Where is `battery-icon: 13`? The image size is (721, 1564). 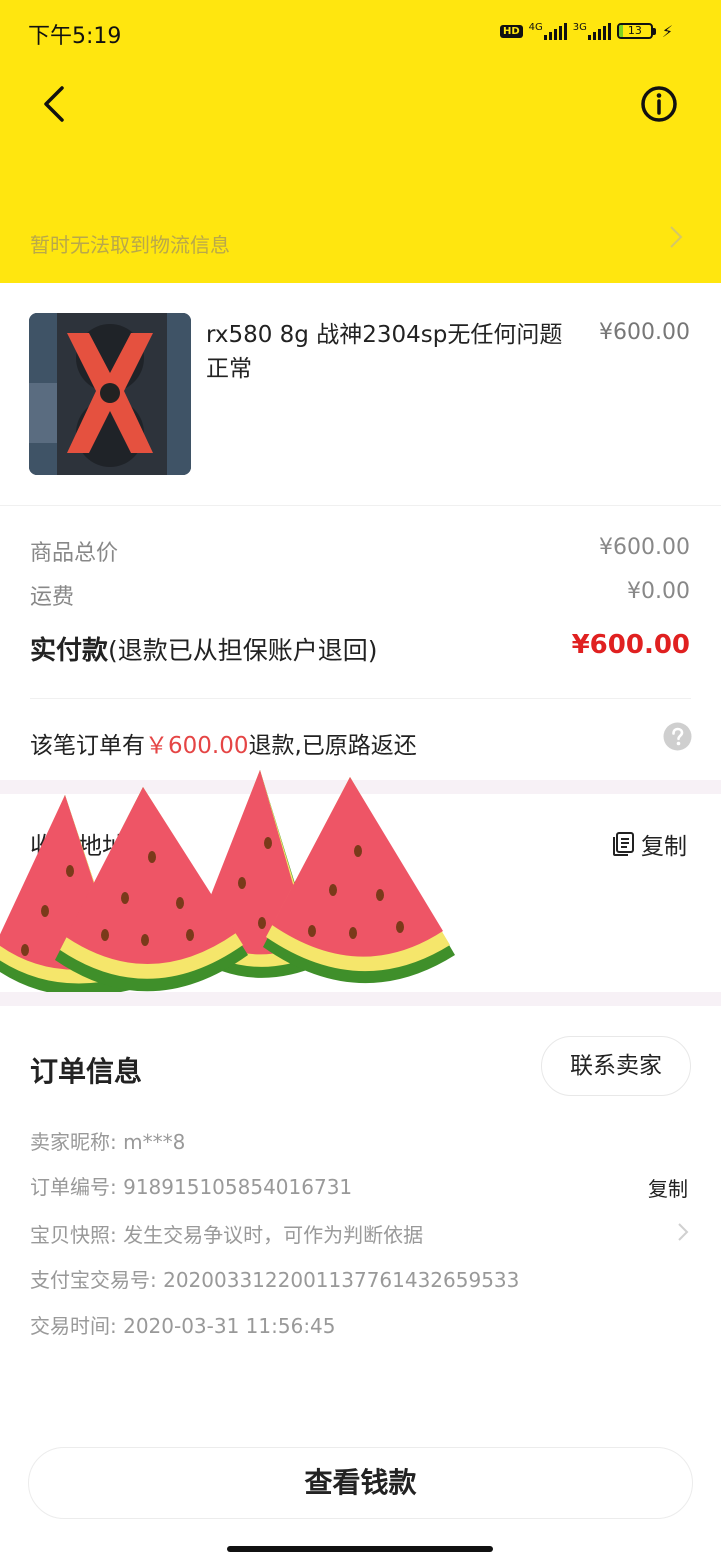 battery-icon: 13 is located at coordinates (636, 31).